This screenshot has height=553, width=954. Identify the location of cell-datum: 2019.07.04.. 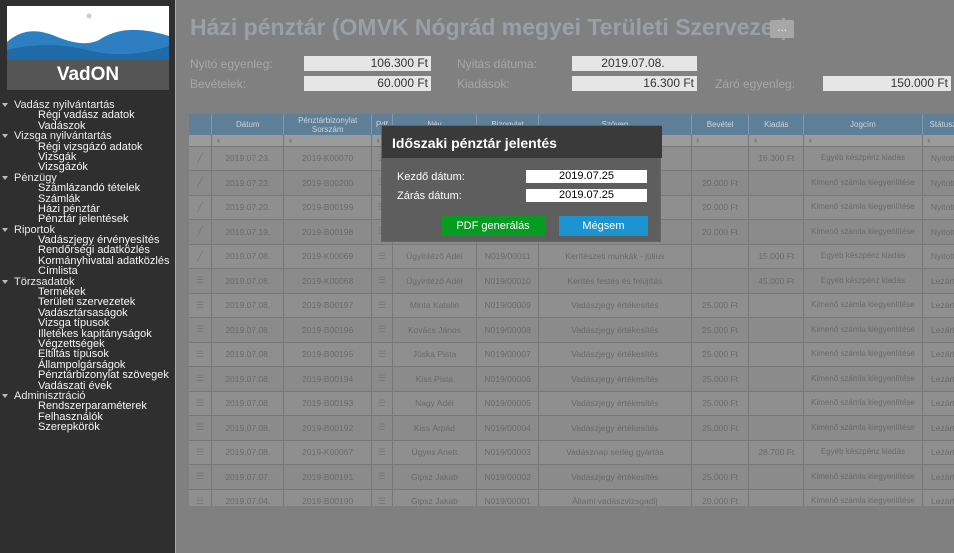
(248, 497).